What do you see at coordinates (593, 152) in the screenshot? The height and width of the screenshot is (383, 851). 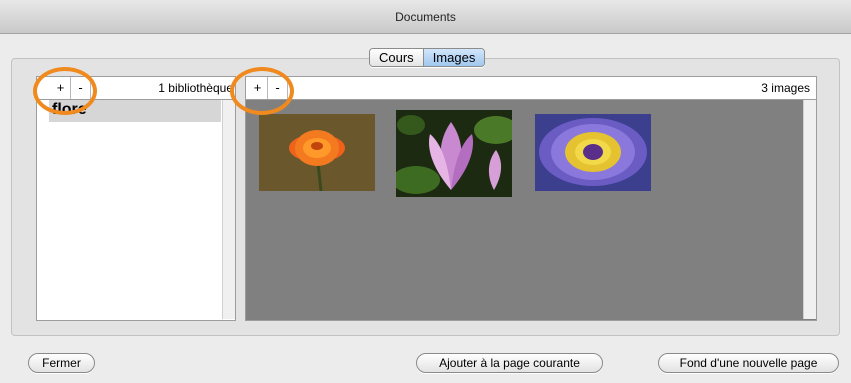 I see `waterlily-thumbnail` at bounding box center [593, 152].